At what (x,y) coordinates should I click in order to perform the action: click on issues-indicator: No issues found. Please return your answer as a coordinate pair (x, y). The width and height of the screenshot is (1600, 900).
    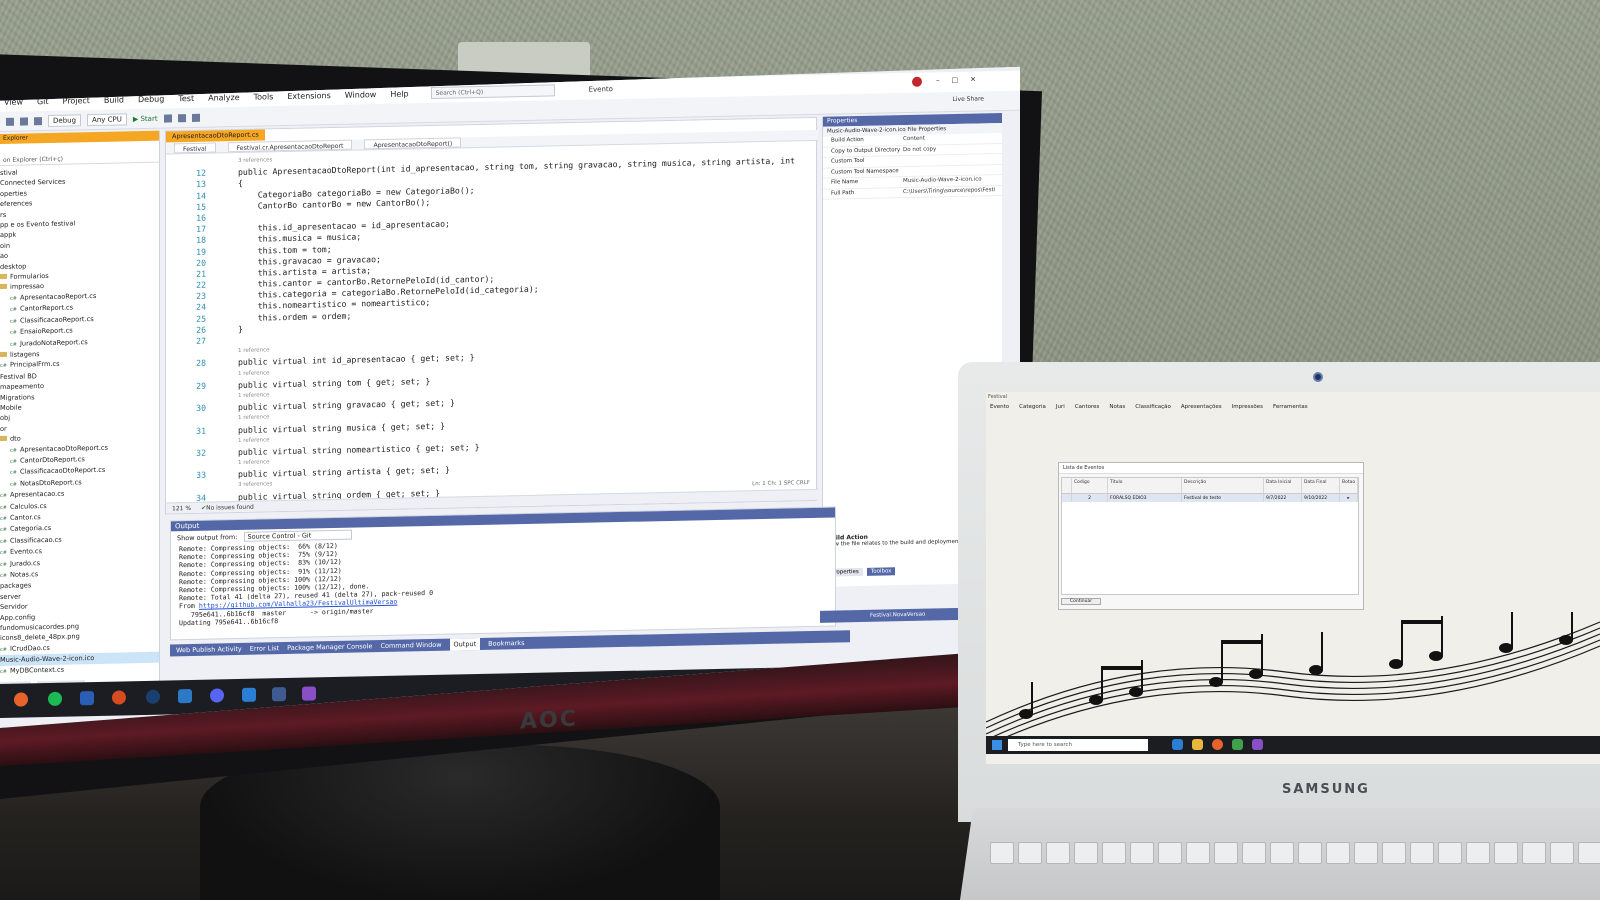
    Looking at the image, I should click on (227, 507).